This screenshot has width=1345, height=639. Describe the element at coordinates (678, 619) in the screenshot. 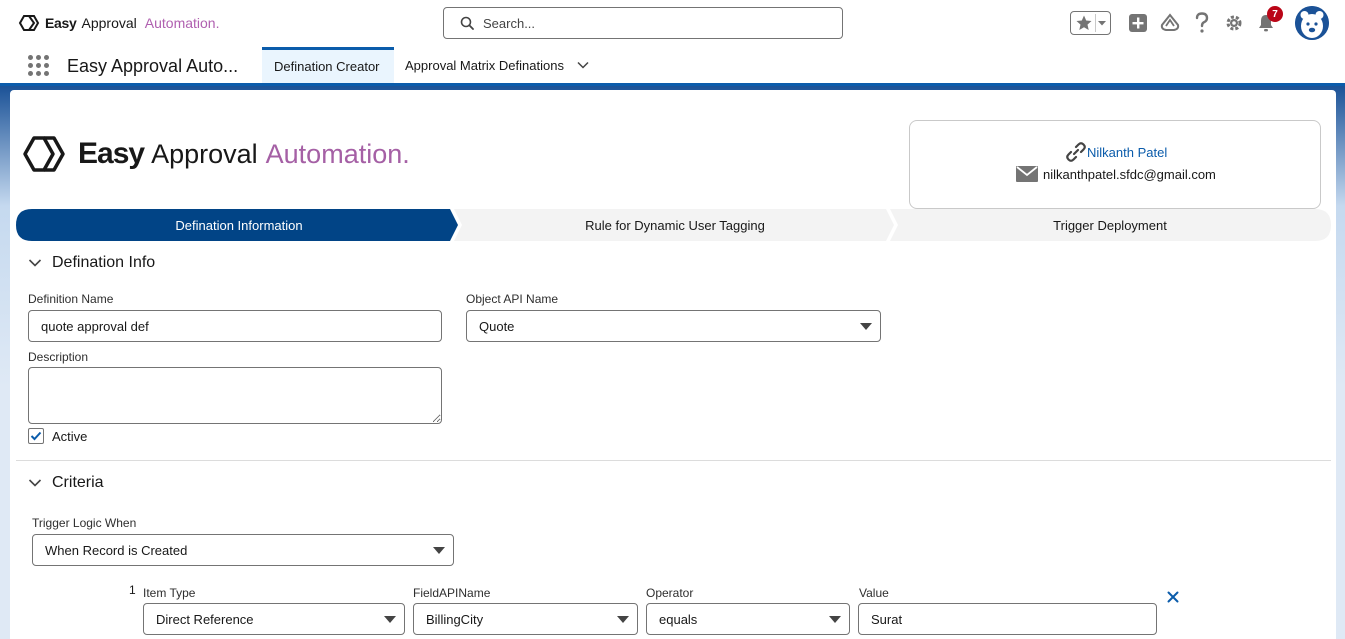

I see `select-value: equals` at that location.